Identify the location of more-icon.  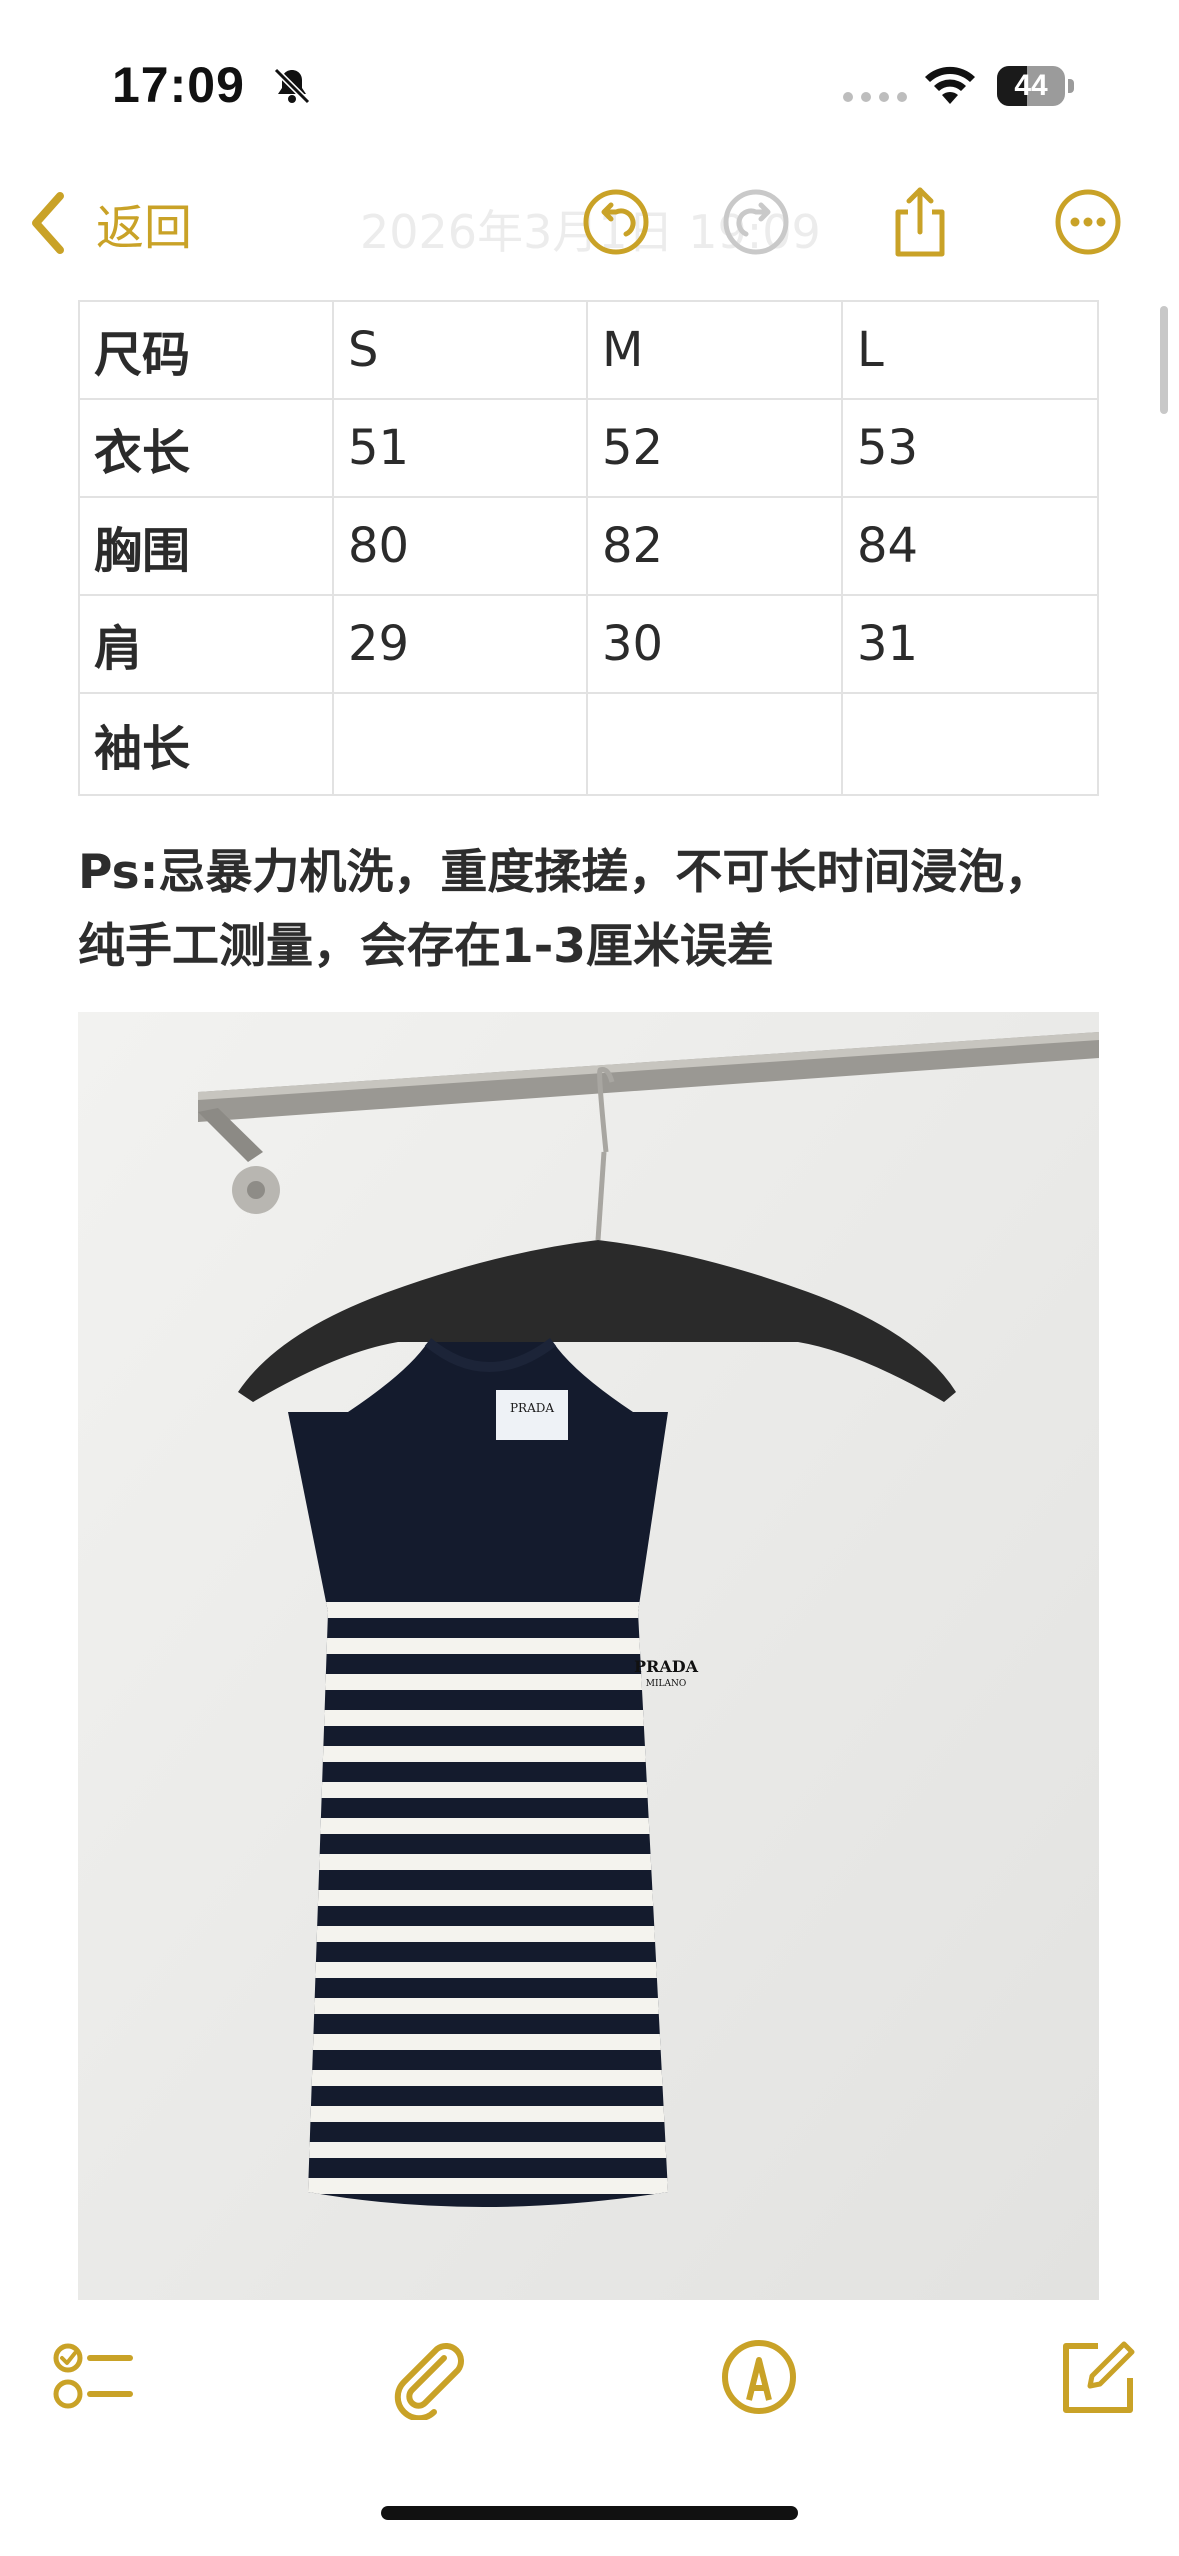
(1088, 222).